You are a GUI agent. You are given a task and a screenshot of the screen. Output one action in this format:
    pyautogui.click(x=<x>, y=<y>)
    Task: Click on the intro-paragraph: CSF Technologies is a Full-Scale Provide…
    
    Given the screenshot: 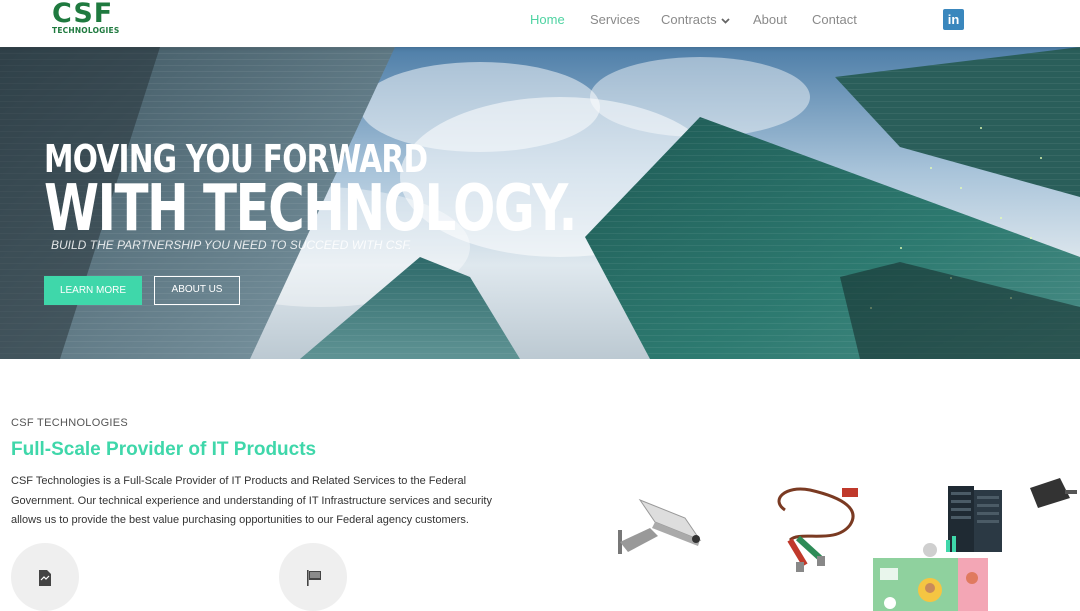 What is the action you would take?
    pyautogui.click(x=251, y=500)
    